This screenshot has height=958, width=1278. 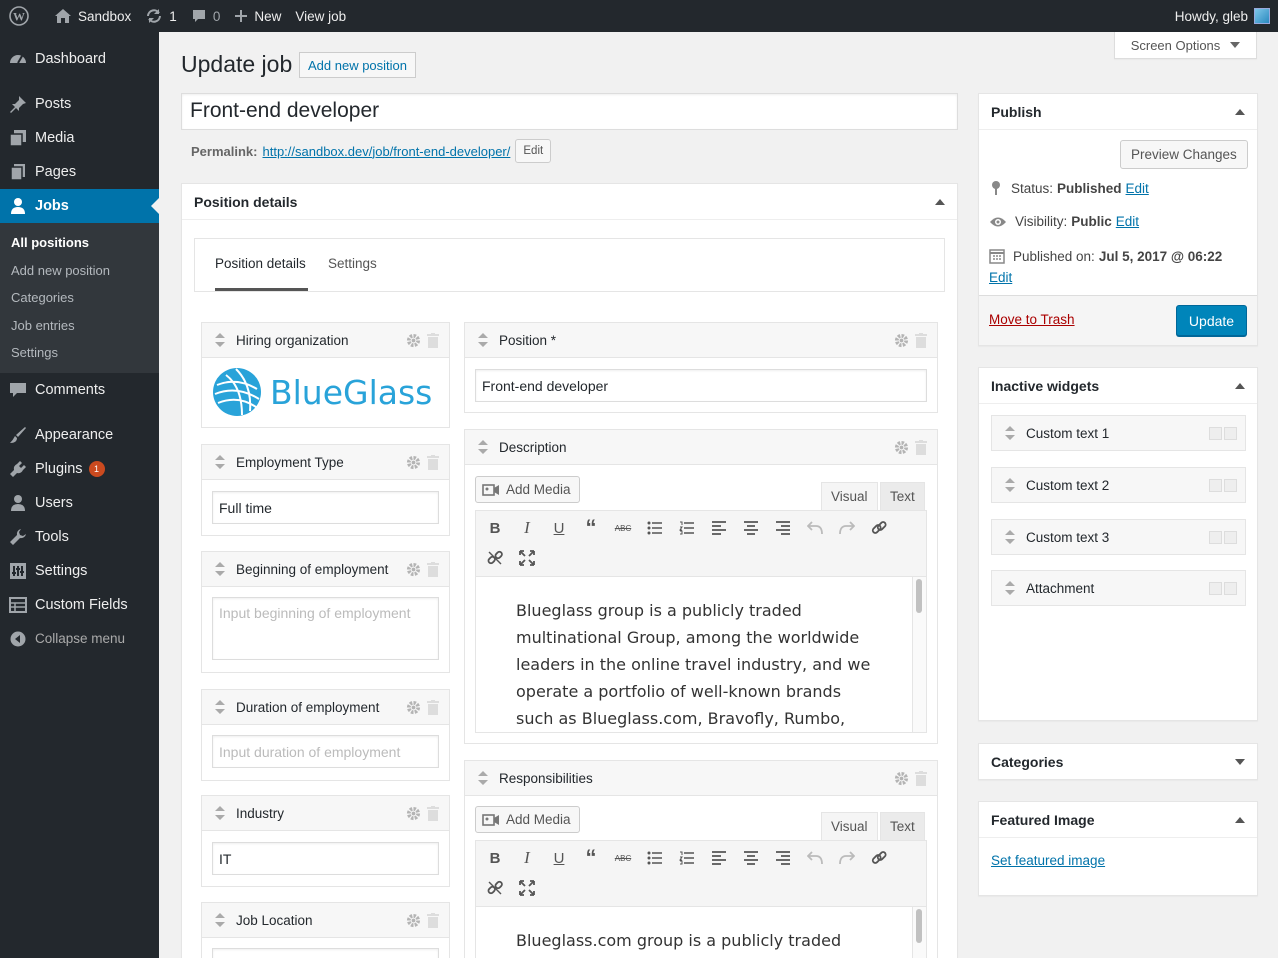 What do you see at coordinates (559, 528) in the screenshot?
I see `underline-button: U` at bounding box center [559, 528].